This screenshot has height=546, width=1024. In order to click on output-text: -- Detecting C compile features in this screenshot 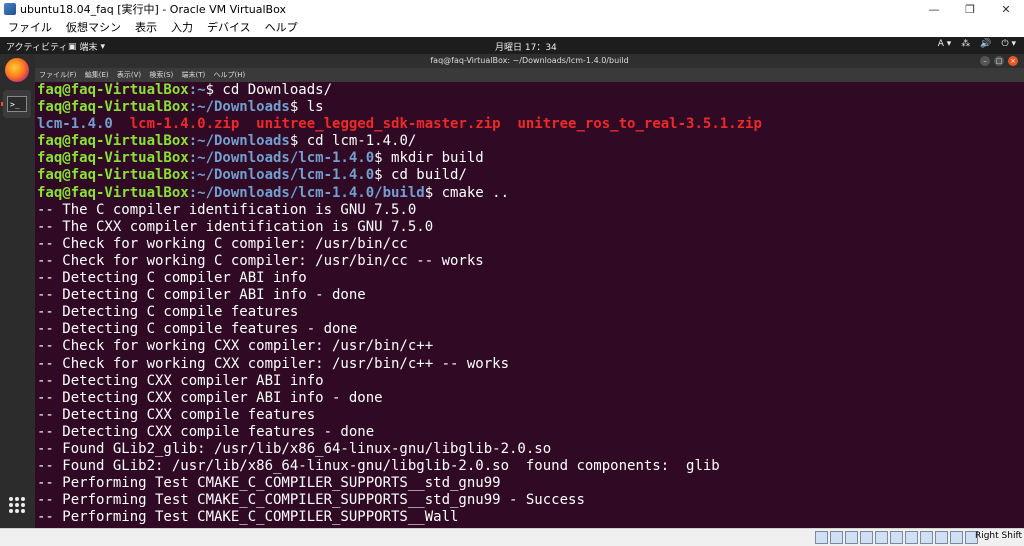, I will do `click(168, 312)`.